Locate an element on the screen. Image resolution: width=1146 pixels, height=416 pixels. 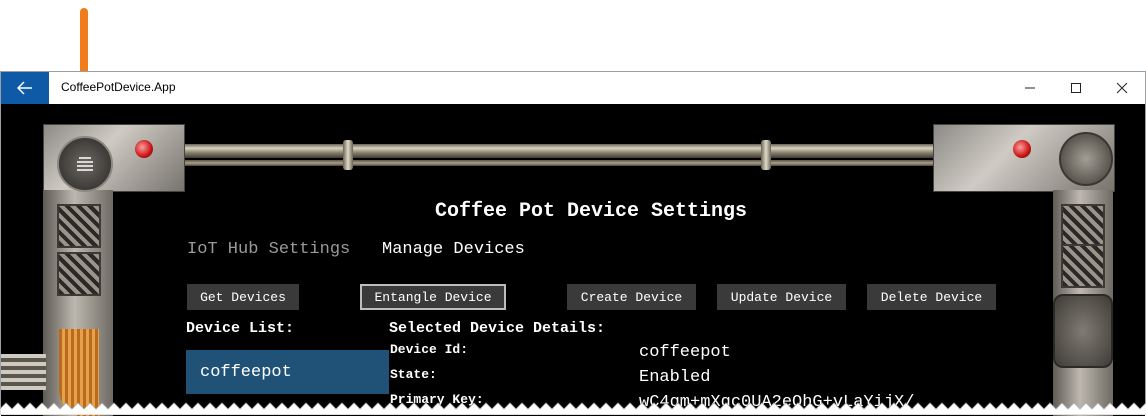
frame-pipe-lower is located at coordinates (571, 163).